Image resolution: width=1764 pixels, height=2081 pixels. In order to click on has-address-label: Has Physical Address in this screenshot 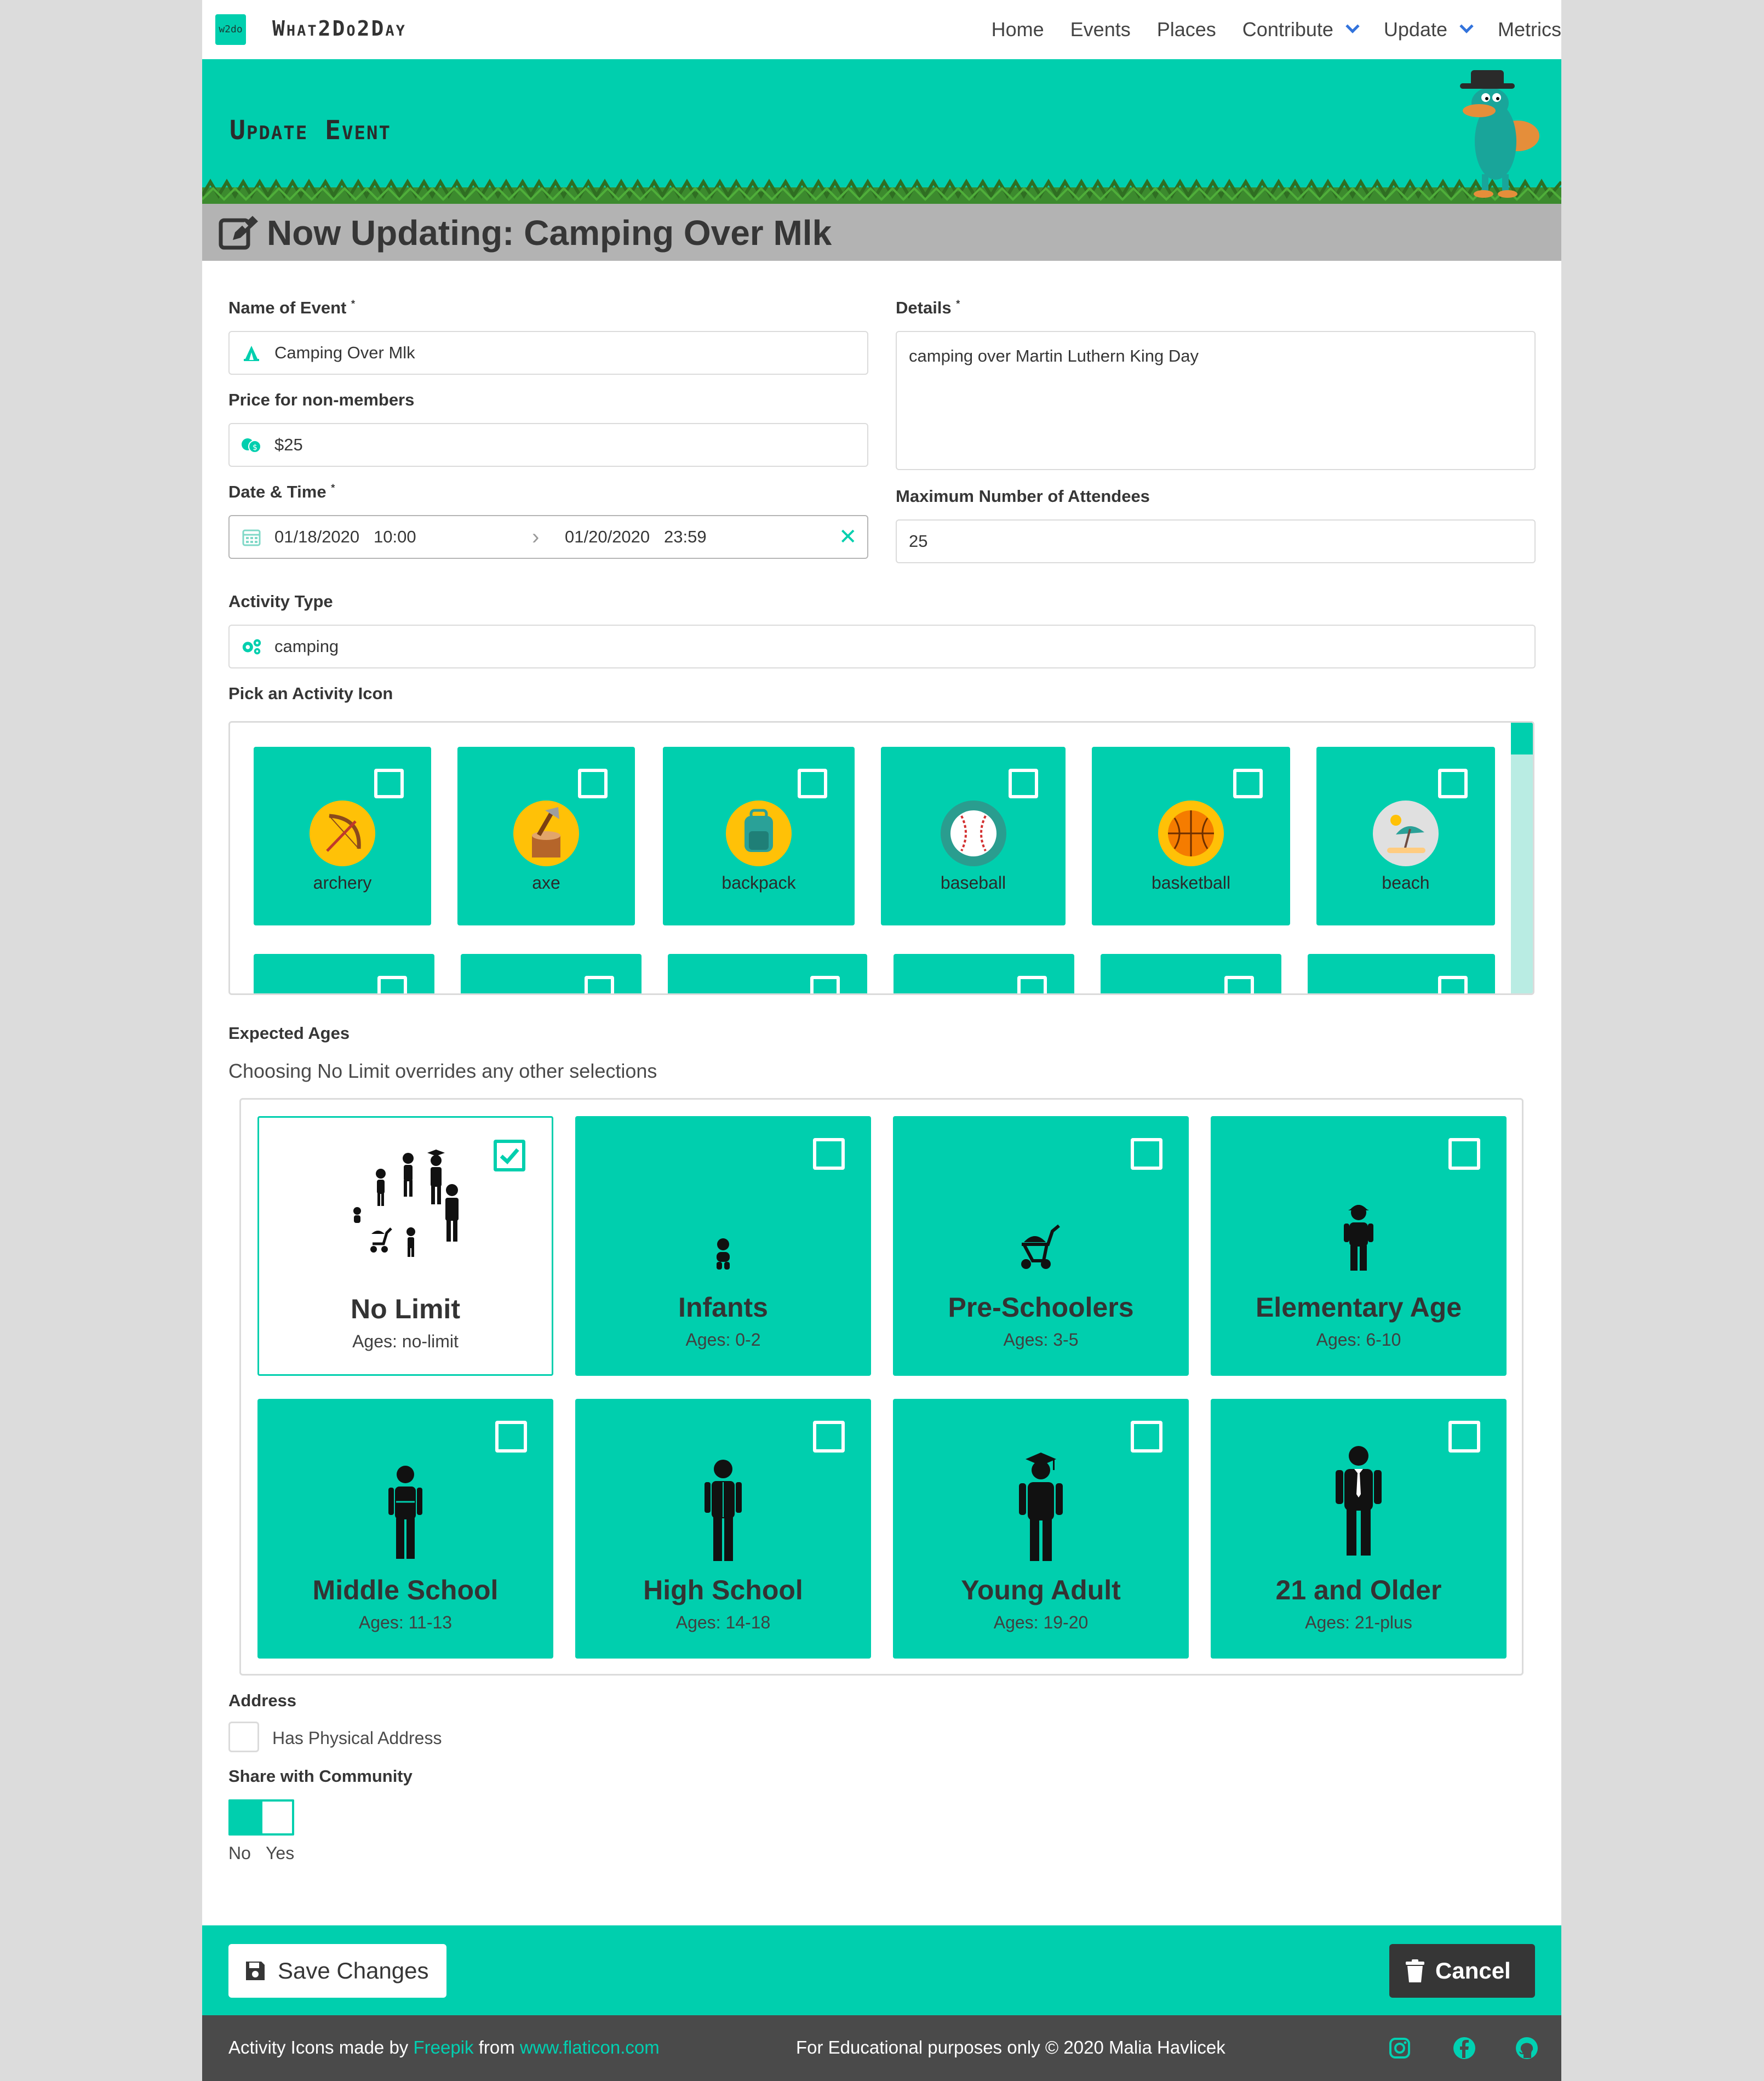, I will do `click(357, 1738)`.